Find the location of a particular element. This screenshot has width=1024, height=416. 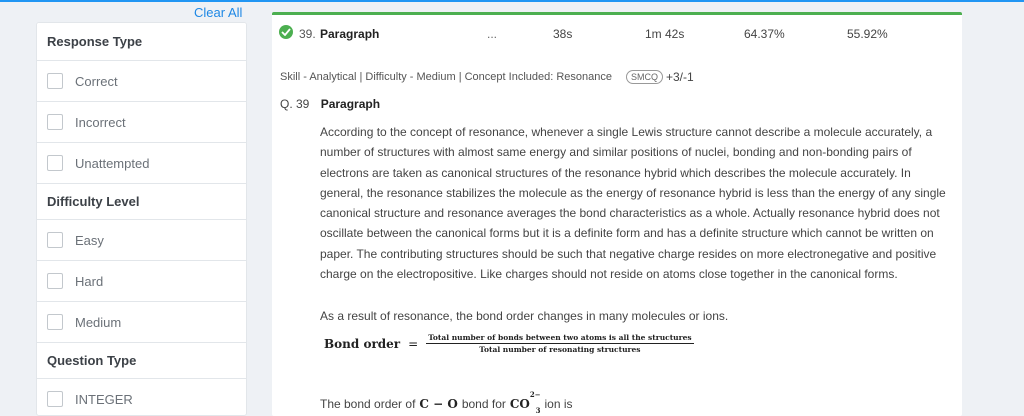

filter-option-unattempted: Unattempted is located at coordinates (141, 163).